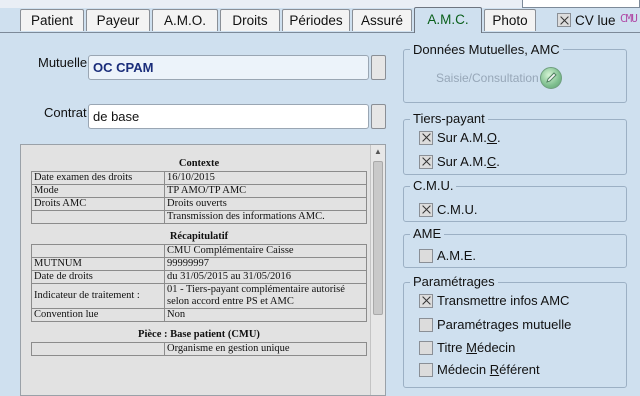  What do you see at coordinates (265, 191) in the screenshot?
I see `table-cell: TP AMO/TP AMC` at bounding box center [265, 191].